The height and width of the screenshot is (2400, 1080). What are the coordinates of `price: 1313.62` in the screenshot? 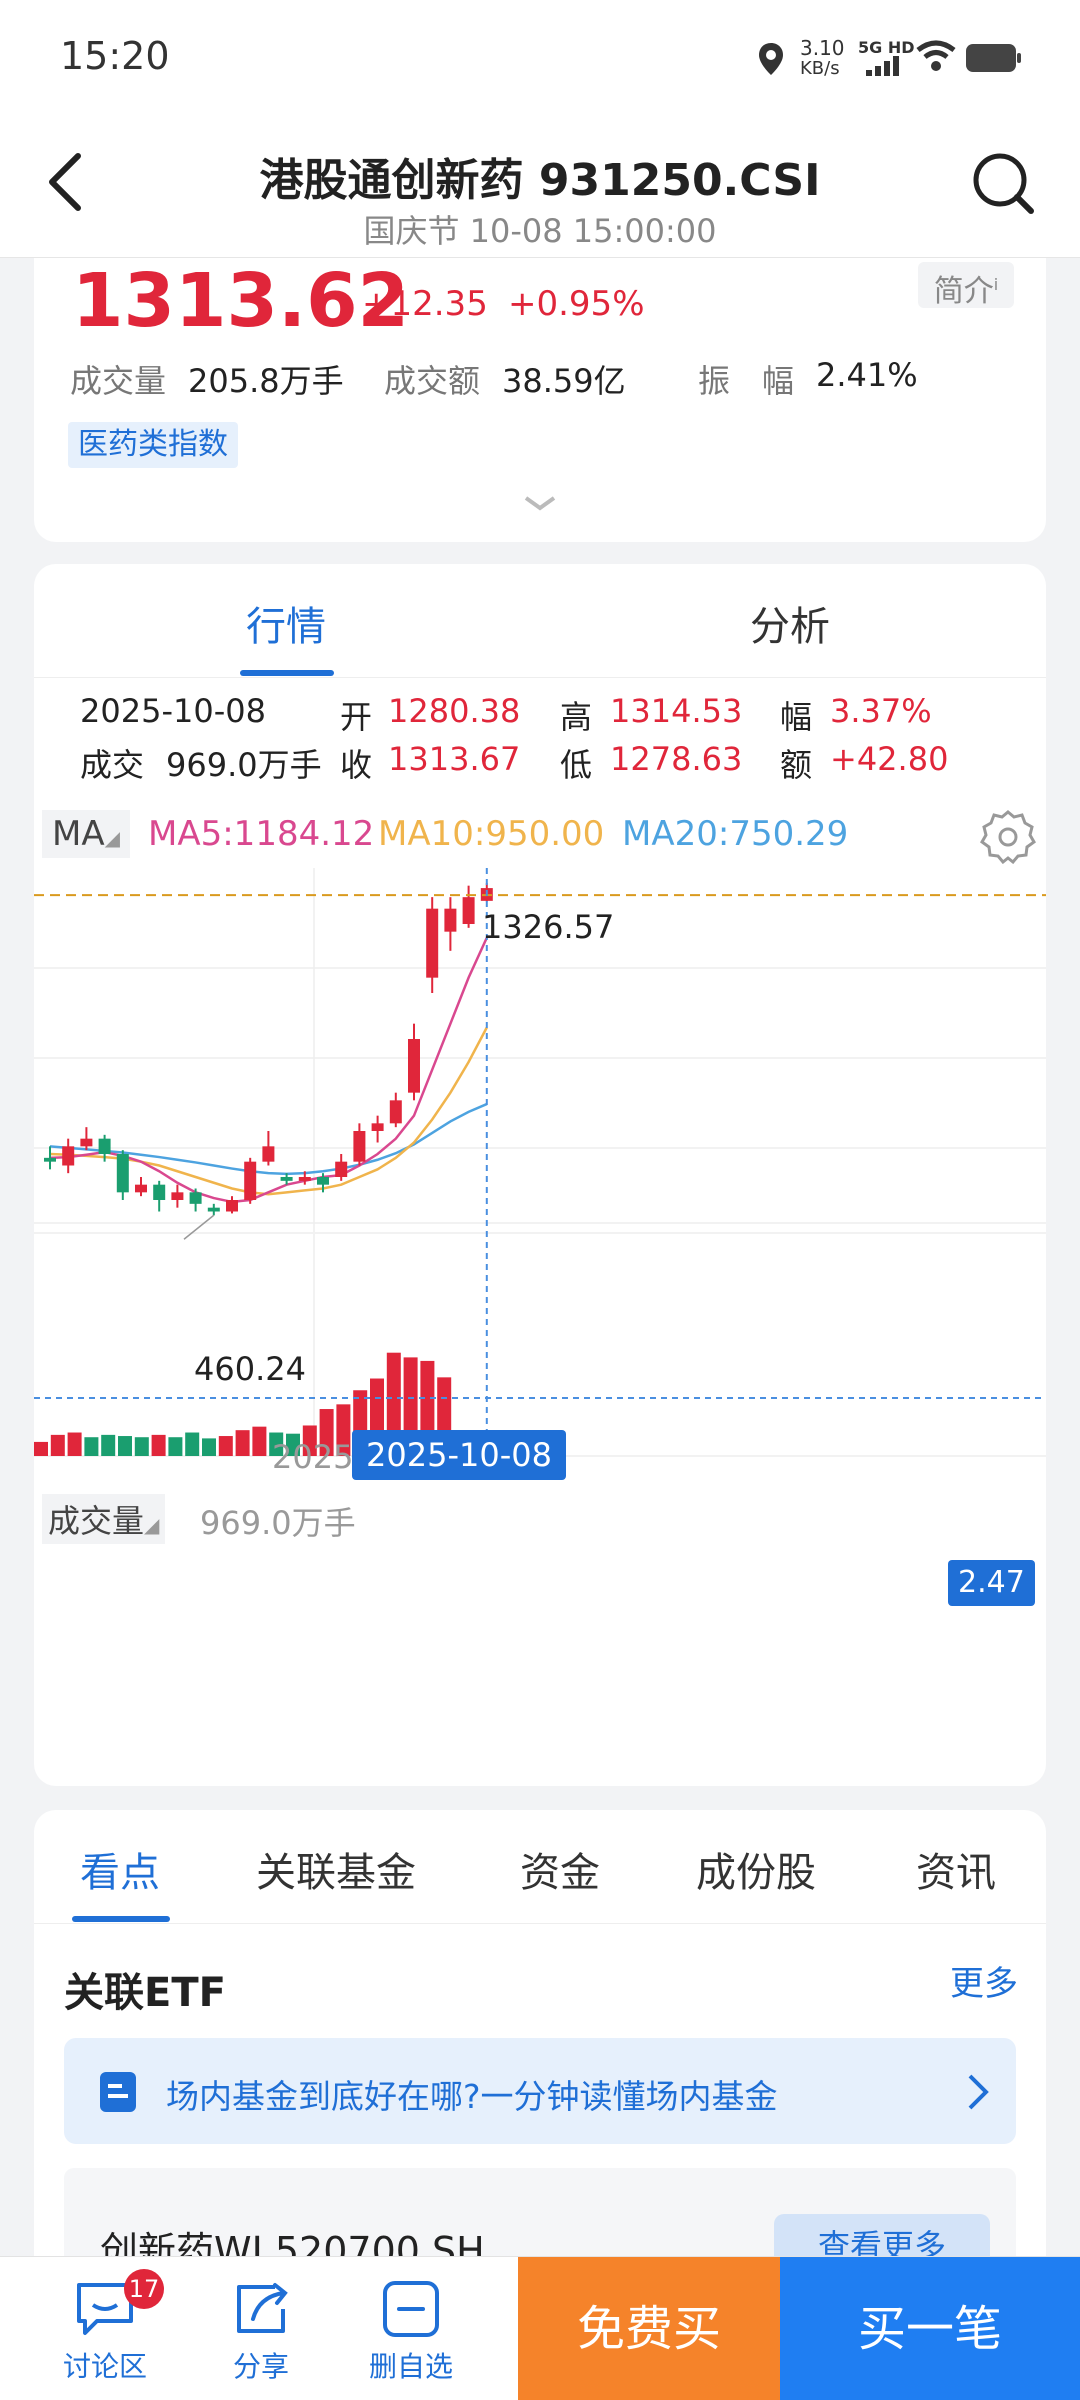 It's located at (241, 301).